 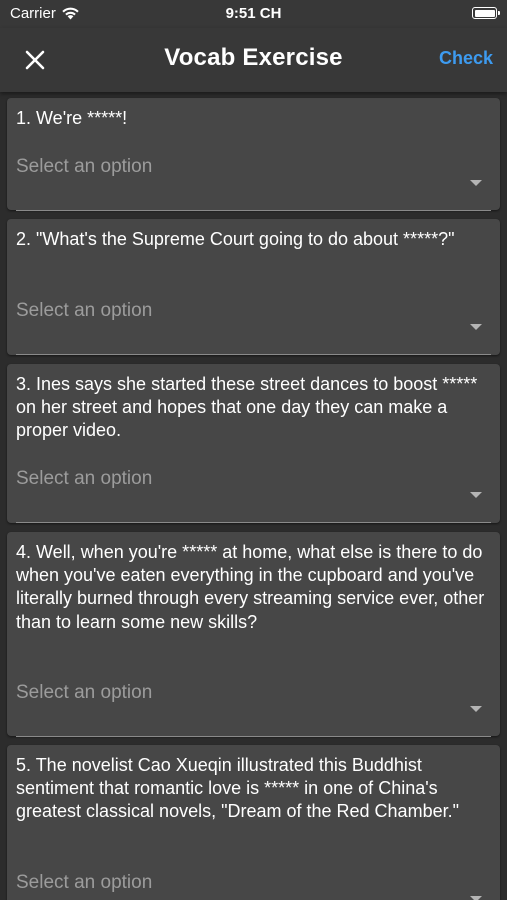 What do you see at coordinates (486, 13) in the screenshot?
I see `battery-icon` at bounding box center [486, 13].